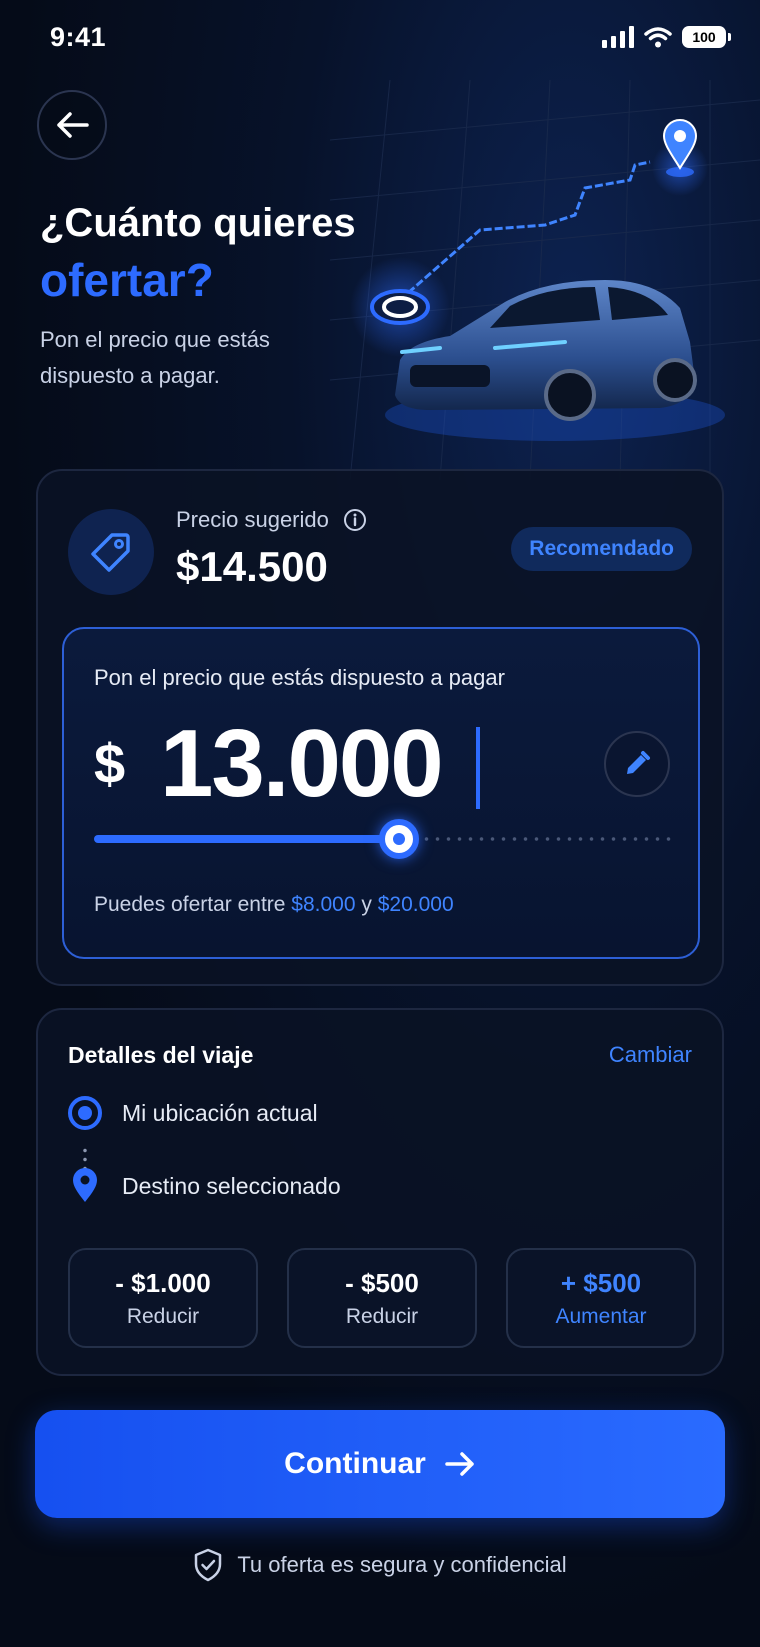  What do you see at coordinates (459, 1464) in the screenshot?
I see `arrow-right-icon` at bounding box center [459, 1464].